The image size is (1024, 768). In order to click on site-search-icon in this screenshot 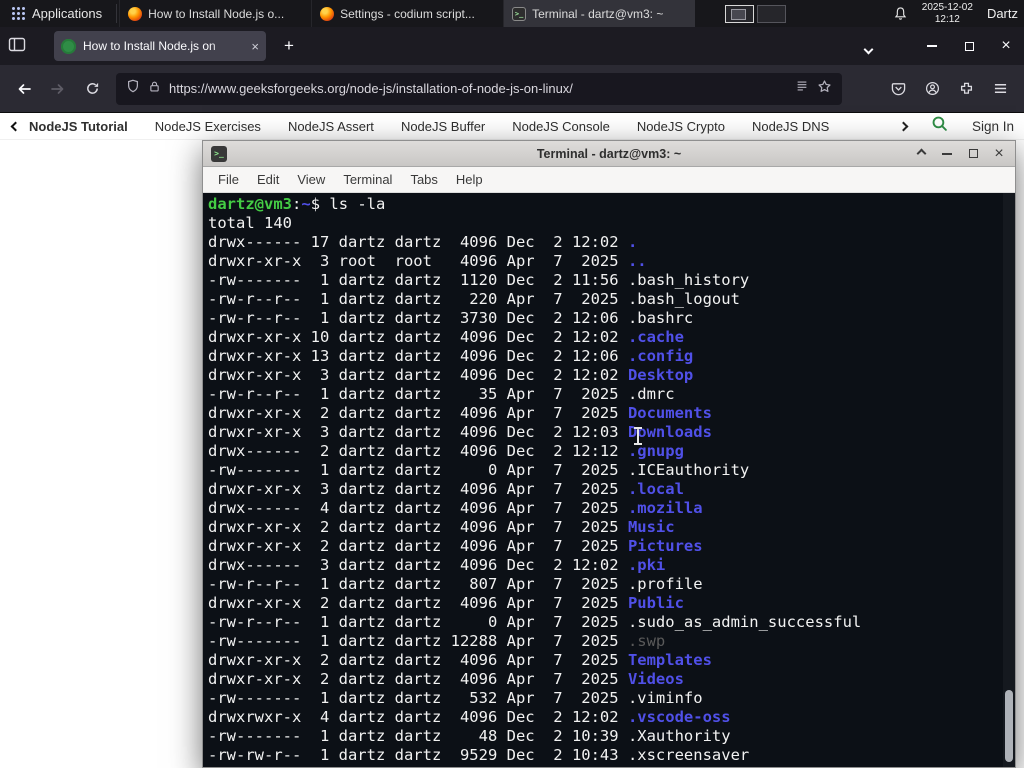, I will do `click(939, 126)`.